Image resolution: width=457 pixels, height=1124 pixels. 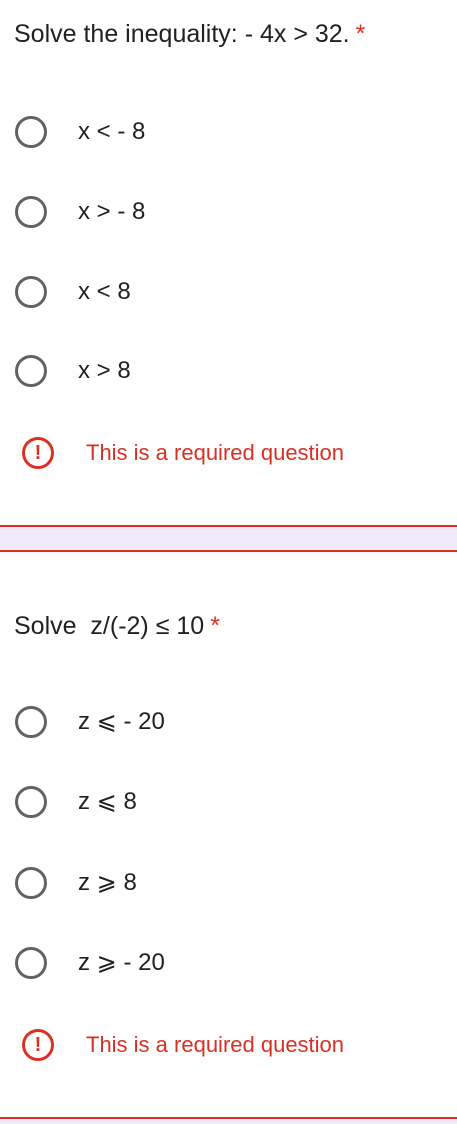 I want to click on question-title: Solve the inequality: - 4x > 32. *, so click(x=189, y=34).